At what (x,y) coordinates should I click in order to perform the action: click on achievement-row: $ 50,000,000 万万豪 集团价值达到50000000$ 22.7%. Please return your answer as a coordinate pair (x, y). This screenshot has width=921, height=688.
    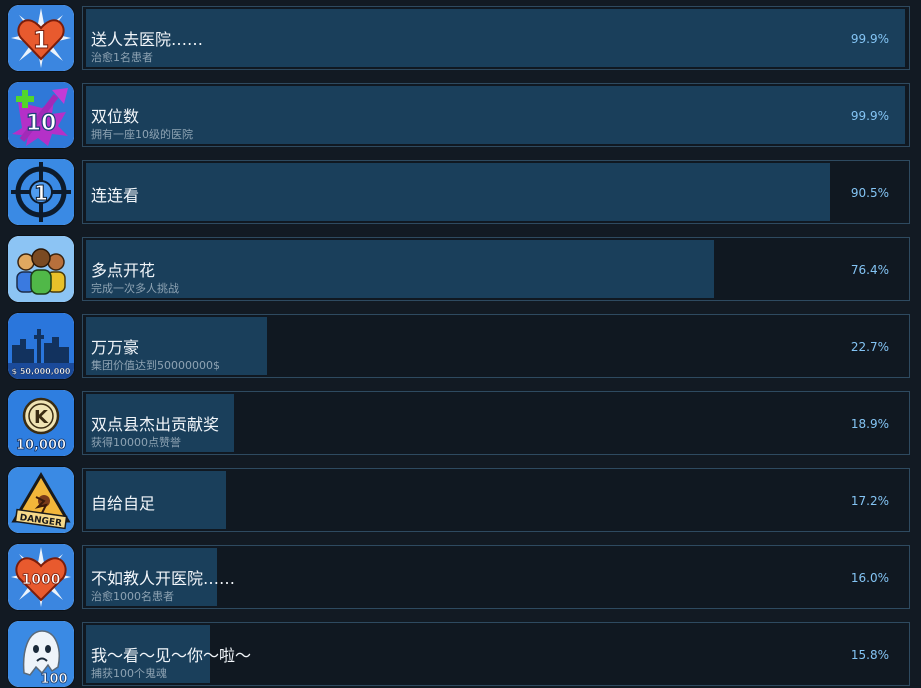
    Looking at the image, I should click on (460, 346).